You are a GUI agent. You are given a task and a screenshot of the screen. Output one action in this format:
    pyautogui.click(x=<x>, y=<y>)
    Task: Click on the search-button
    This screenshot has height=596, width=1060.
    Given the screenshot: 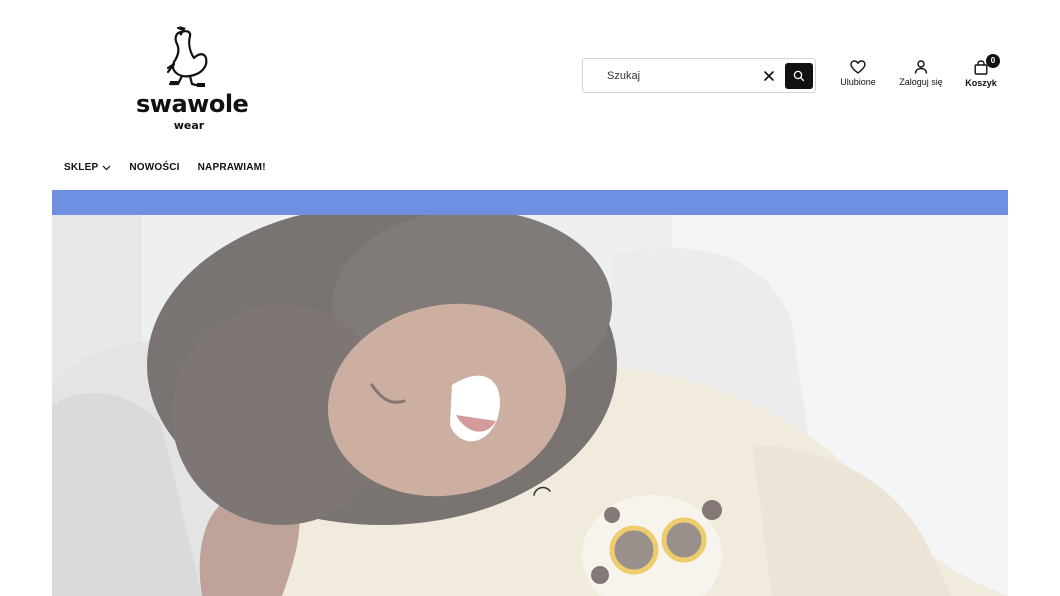 What is the action you would take?
    pyautogui.click(x=799, y=76)
    